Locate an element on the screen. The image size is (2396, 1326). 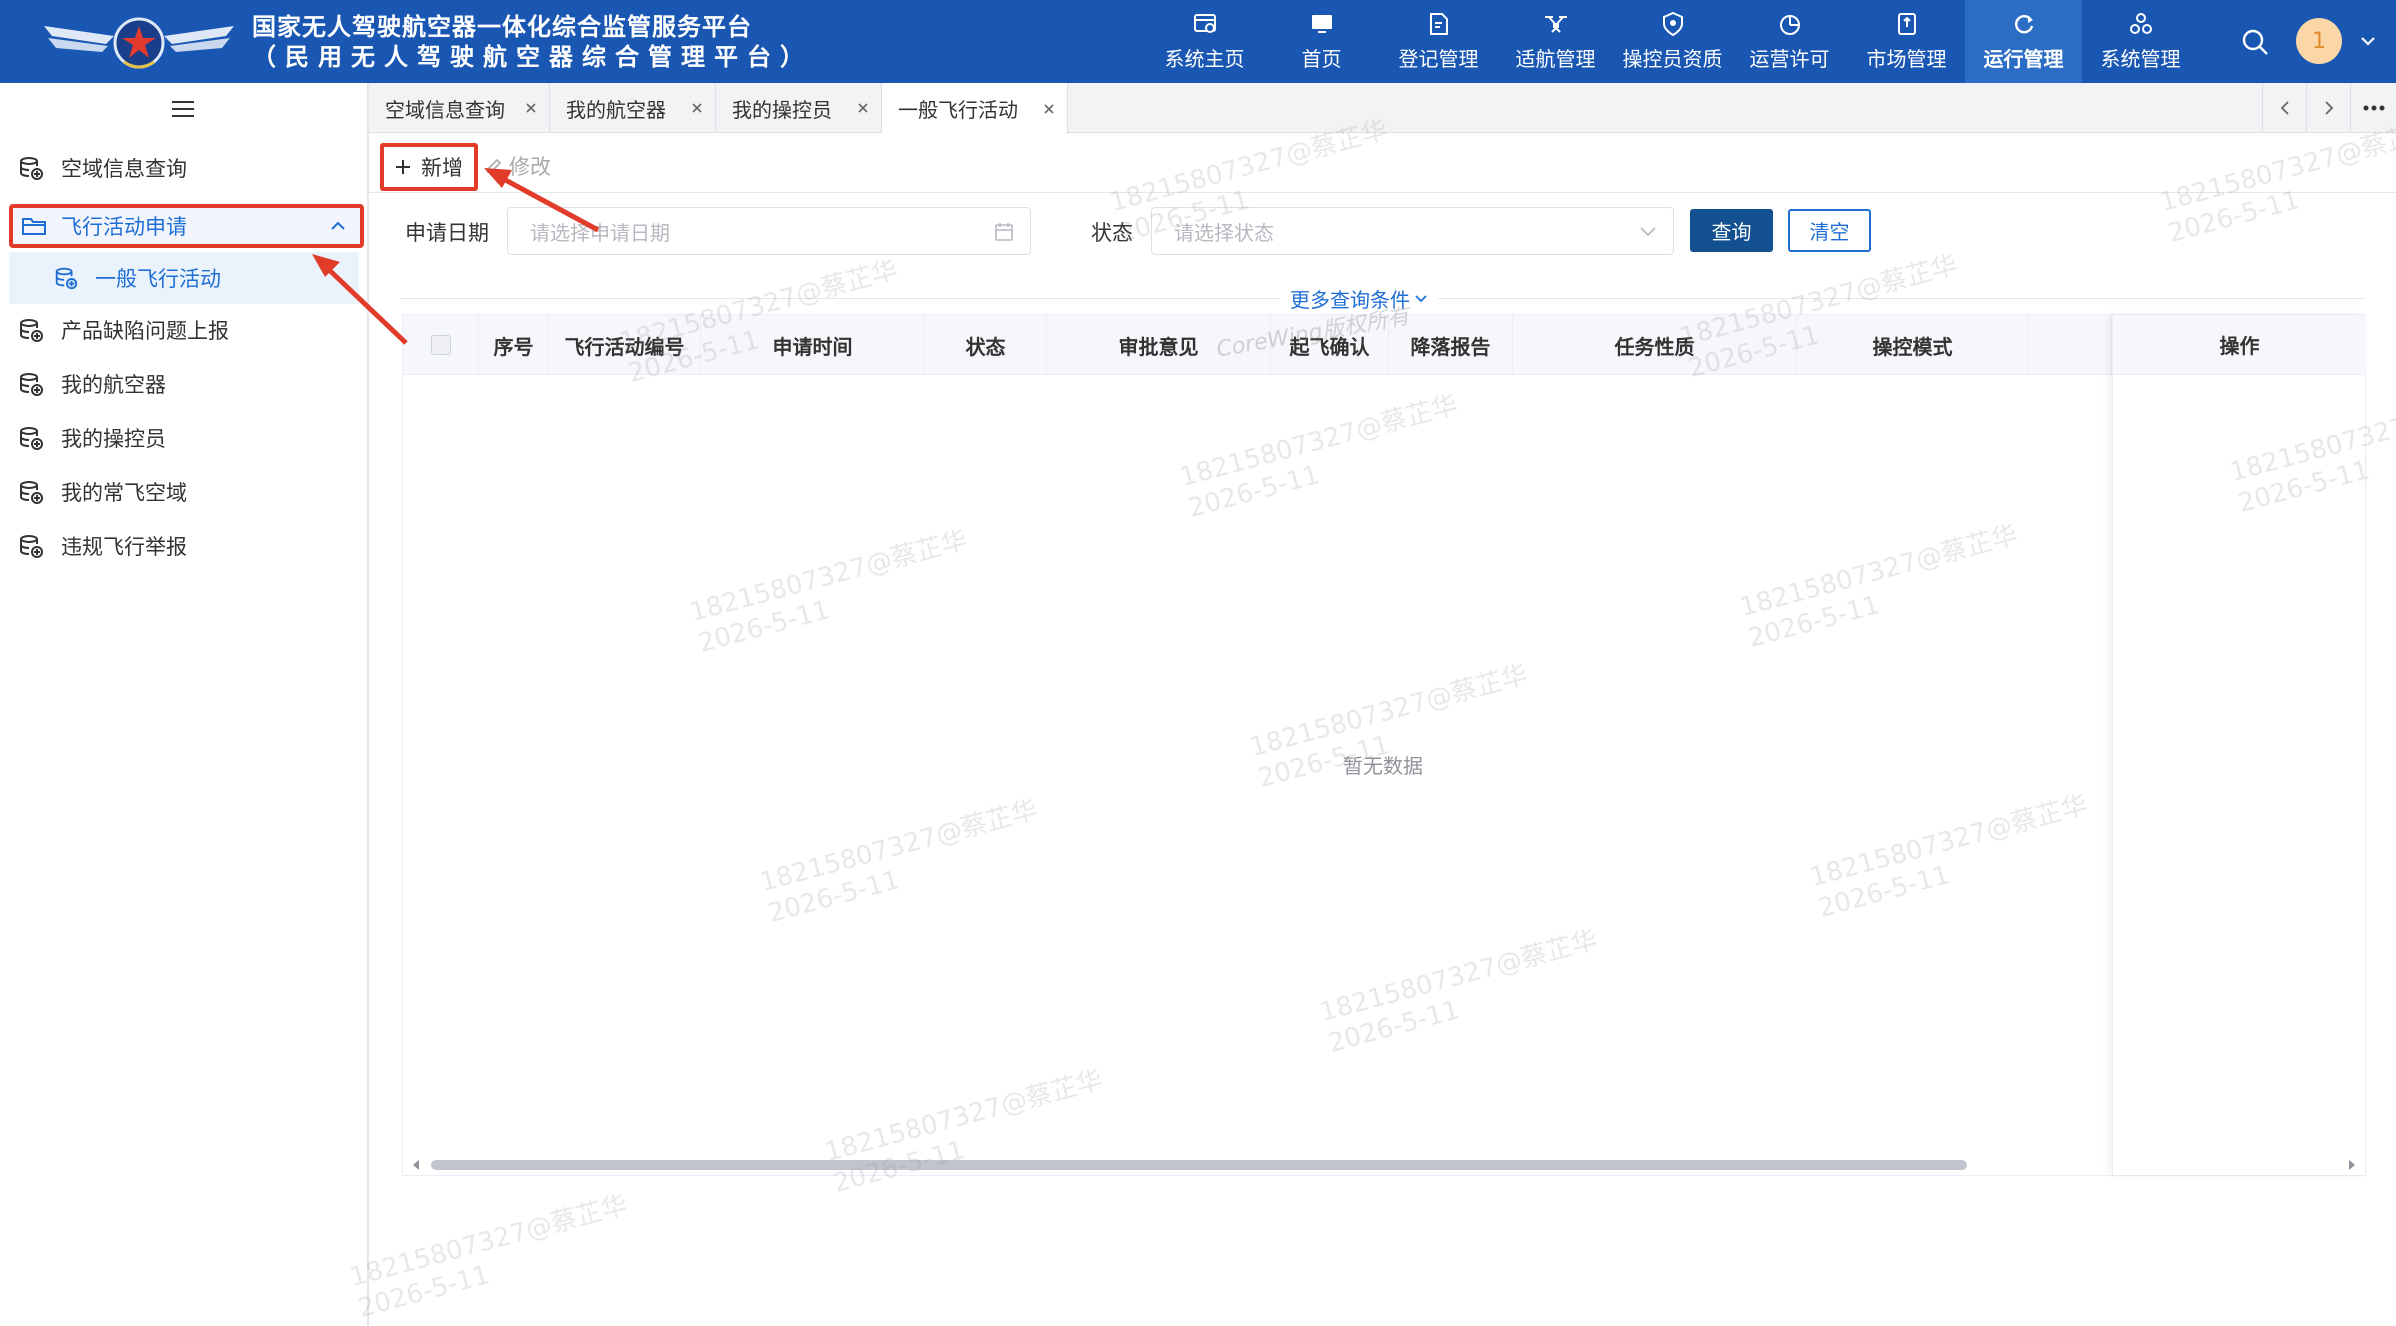
horizontal-scrollbar is located at coordinates (1384, 1164).